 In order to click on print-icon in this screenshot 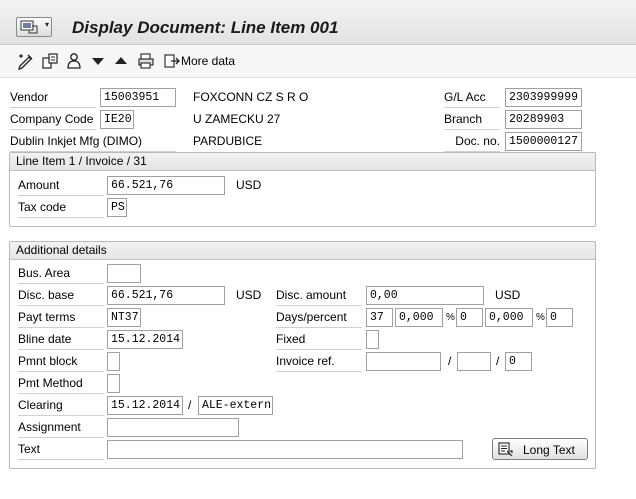, I will do `click(146, 61)`.